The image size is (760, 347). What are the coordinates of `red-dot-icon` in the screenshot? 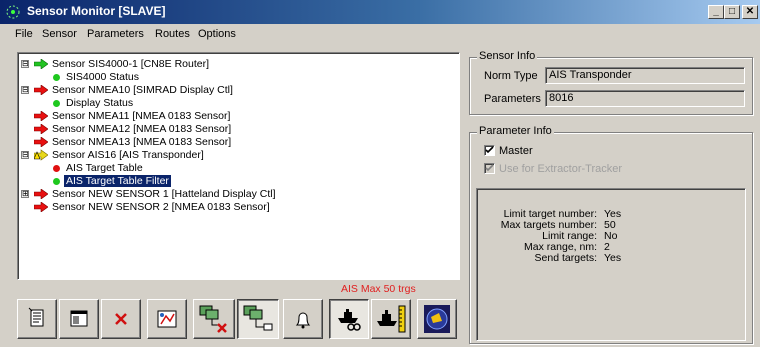 It's located at (56, 168).